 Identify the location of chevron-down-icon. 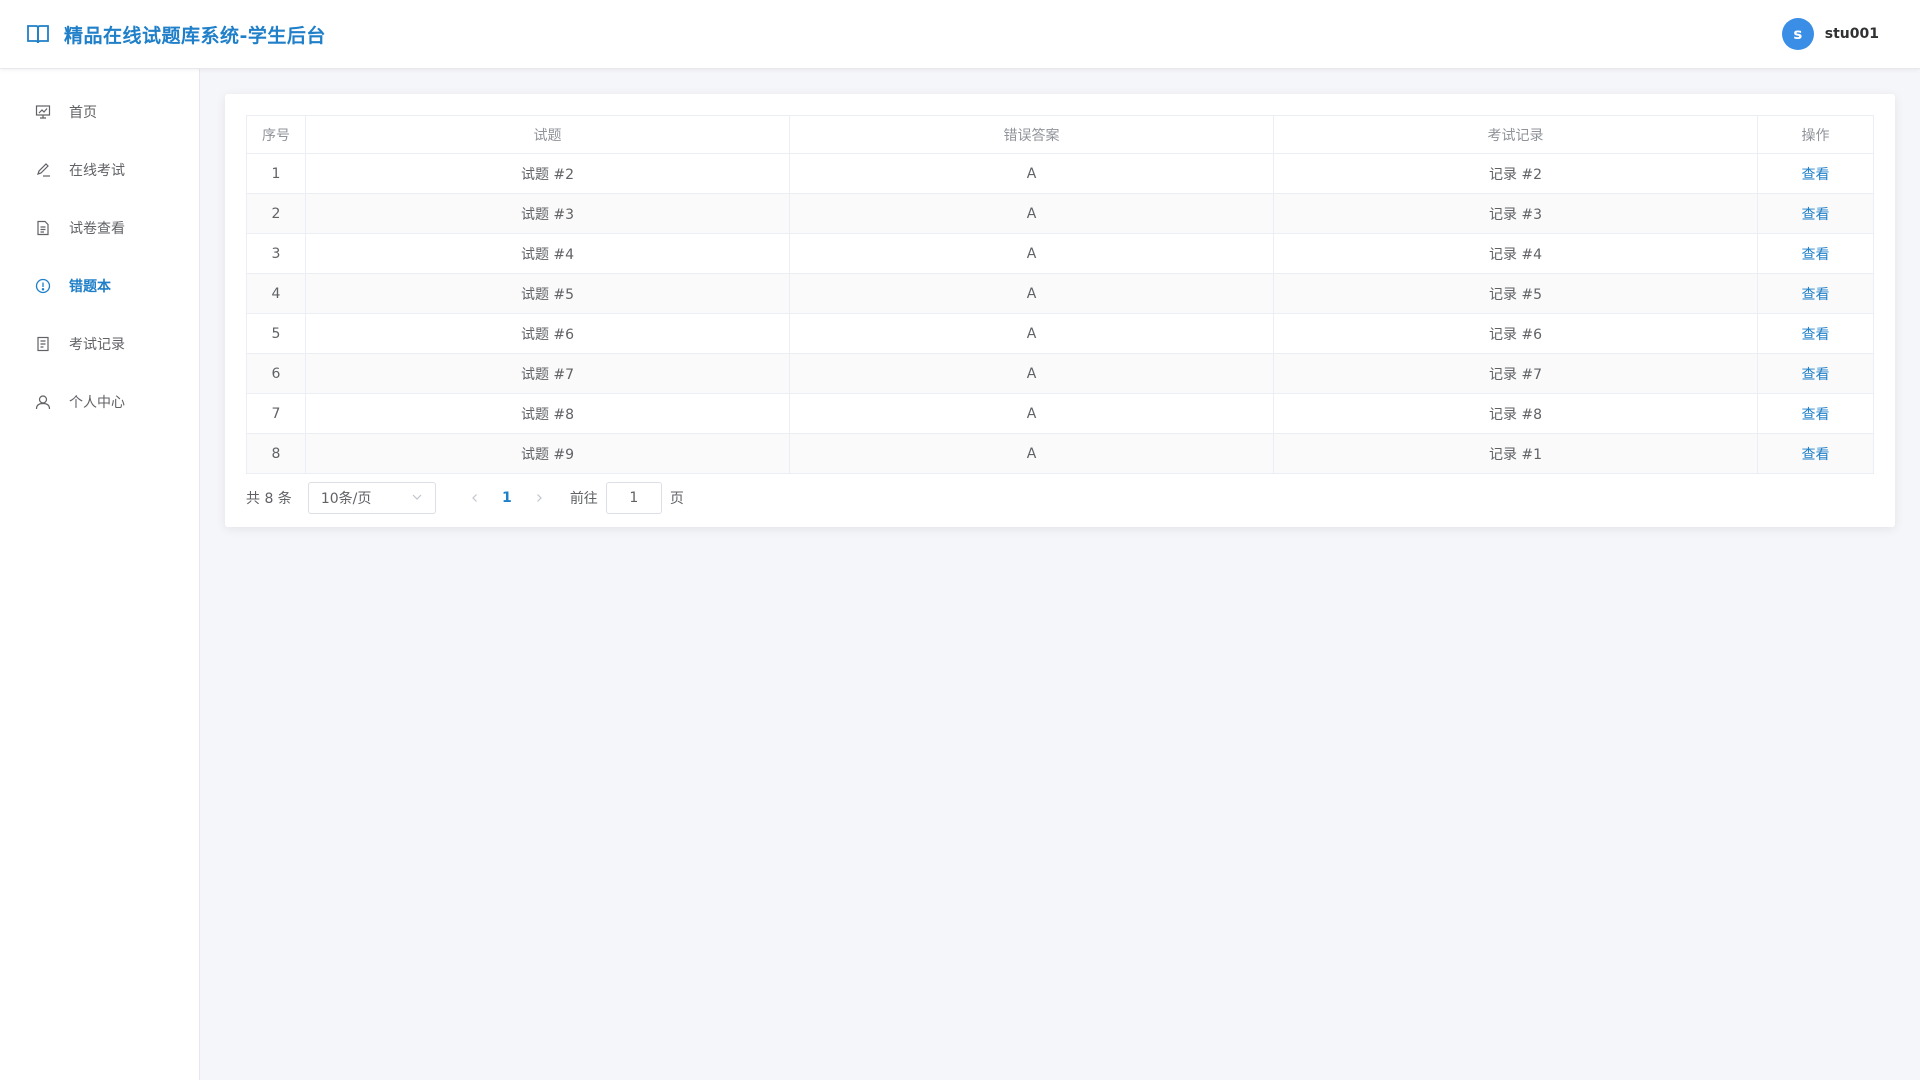
(417, 498).